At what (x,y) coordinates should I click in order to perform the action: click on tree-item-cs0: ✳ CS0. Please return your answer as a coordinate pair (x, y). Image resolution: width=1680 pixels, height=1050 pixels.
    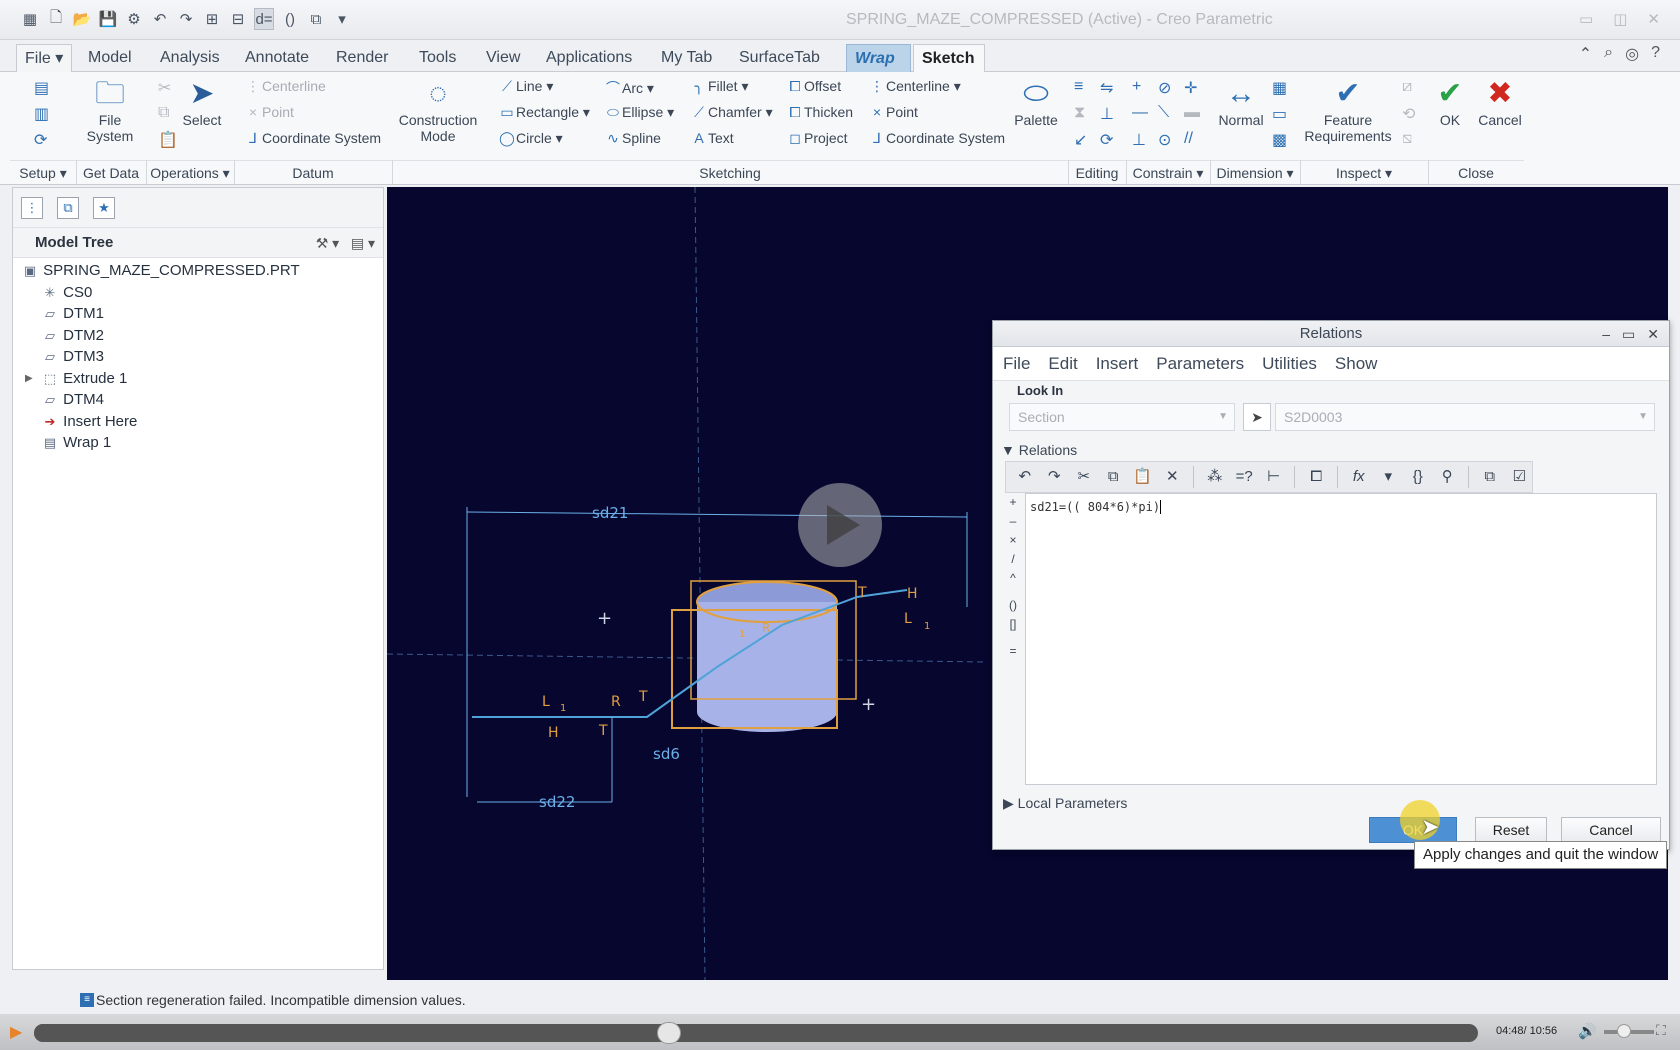
    Looking at the image, I should click on (198, 293).